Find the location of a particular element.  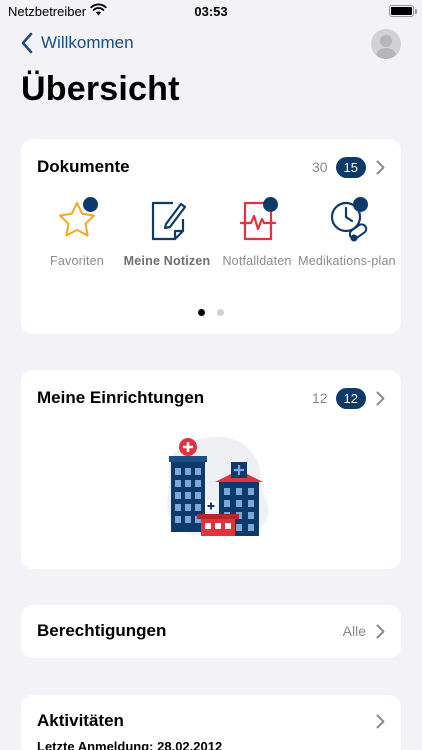

documents-title: Dokumente is located at coordinates (83, 166).